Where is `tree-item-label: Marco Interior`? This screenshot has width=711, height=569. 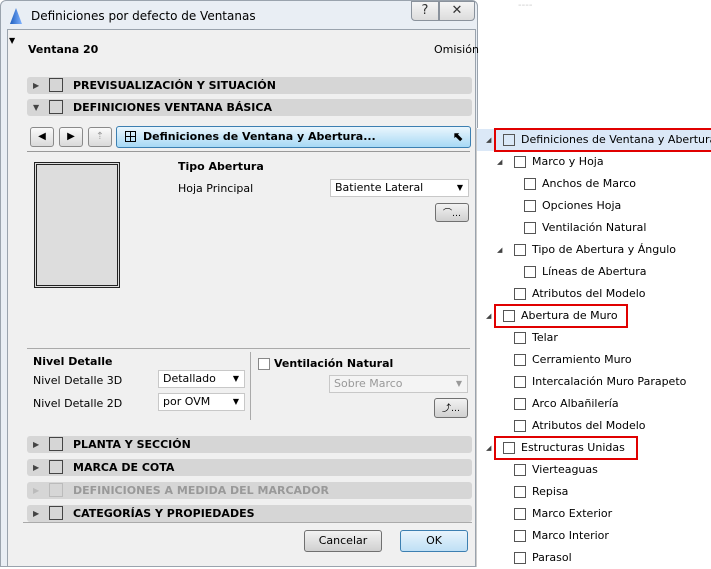 tree-item-label: Marco Interior is located at coordinates (570, 535).